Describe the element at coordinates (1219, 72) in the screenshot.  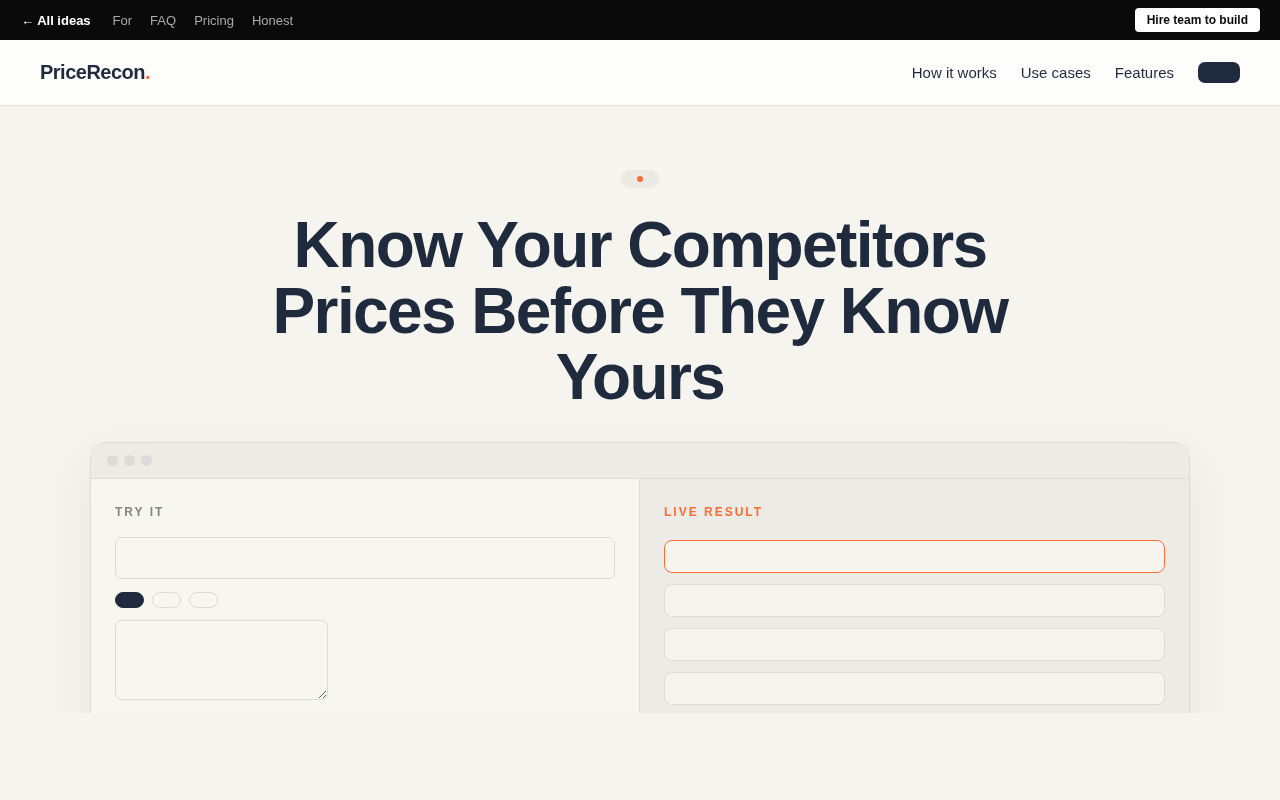
I see `nav-cta-button` at that location.